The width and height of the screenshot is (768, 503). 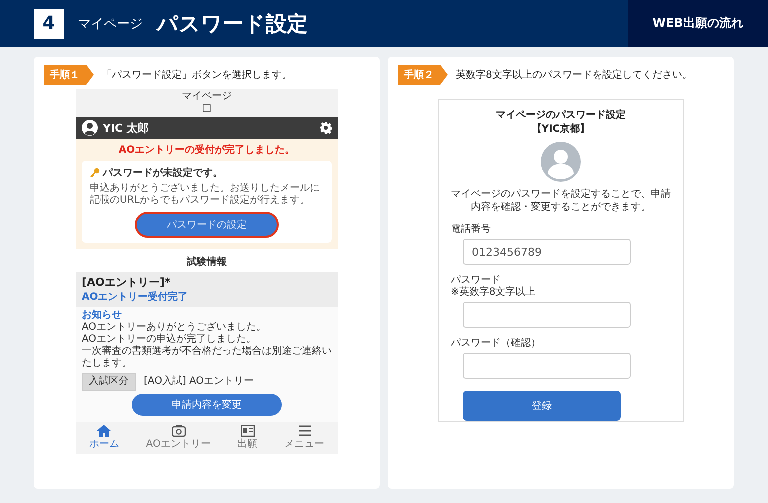 What do you see at coordinates (305, 431) in the screenshot?
I see `menu-icon` at bounding box center [305, 431].